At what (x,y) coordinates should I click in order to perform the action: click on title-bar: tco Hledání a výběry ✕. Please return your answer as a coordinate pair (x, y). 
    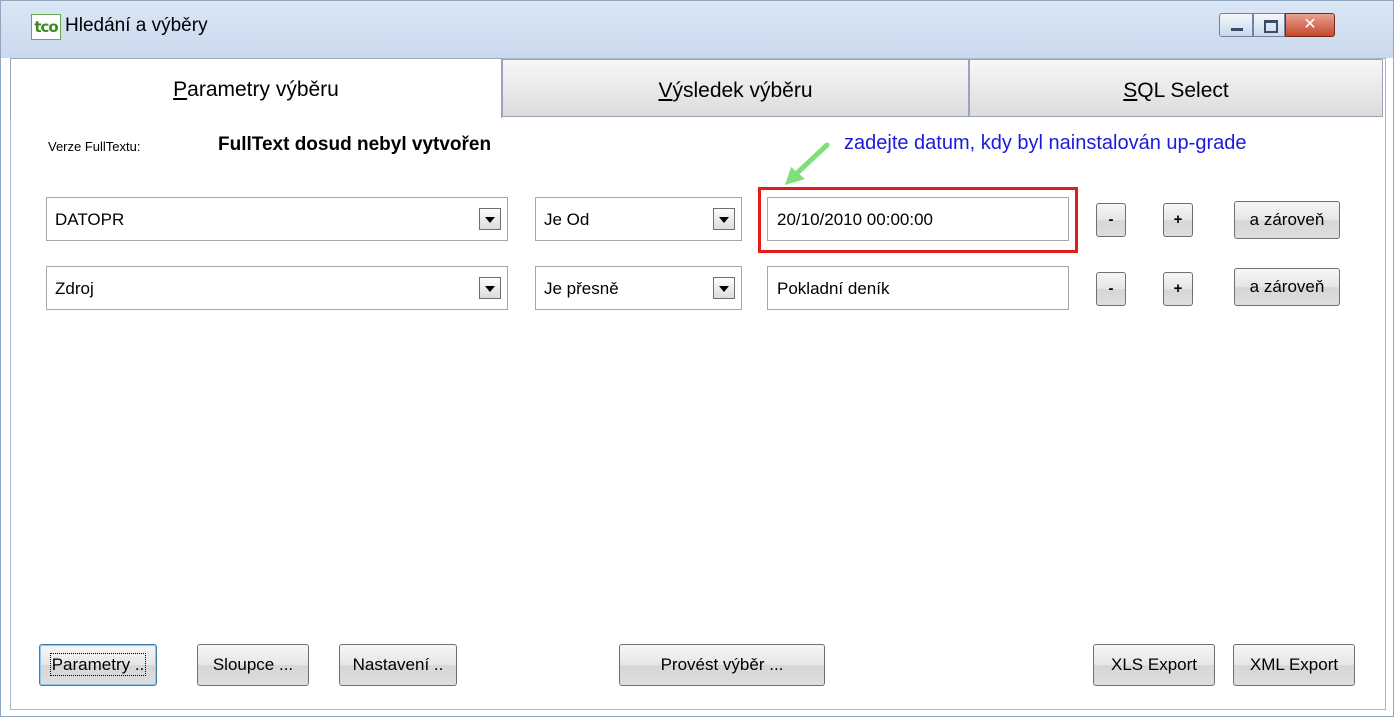
    Looking at the image, I should click on (697, 29).